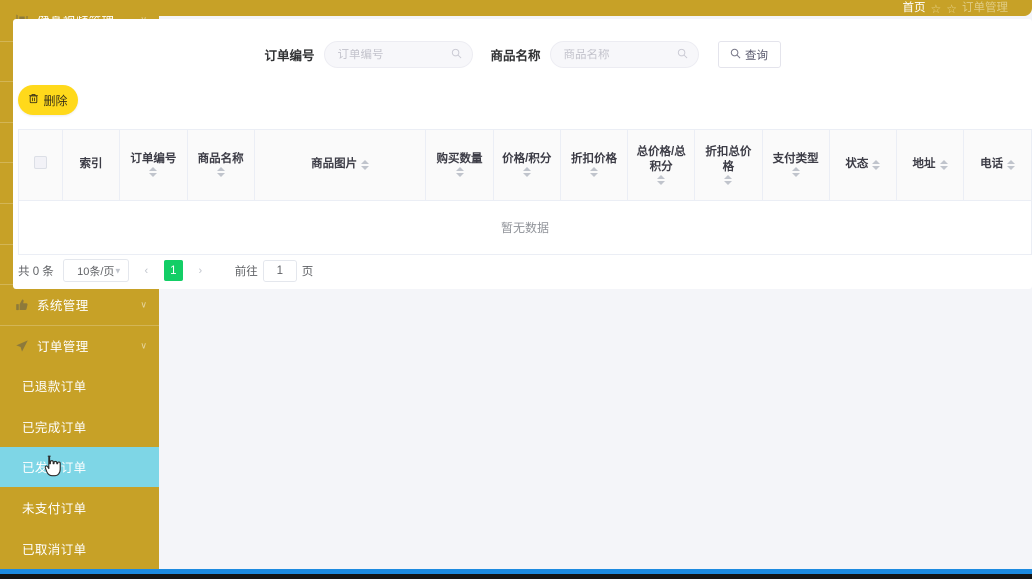 This screenshot has height=579, width=1032. I want to click on table-header-price-points: 价格/积分, so click(527, 165).